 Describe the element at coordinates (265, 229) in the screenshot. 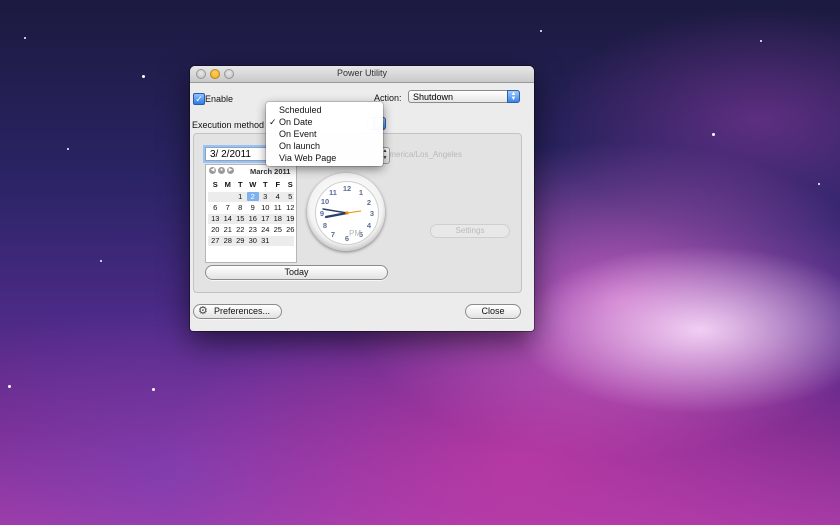

I see `calendar-day: 24` at that location.